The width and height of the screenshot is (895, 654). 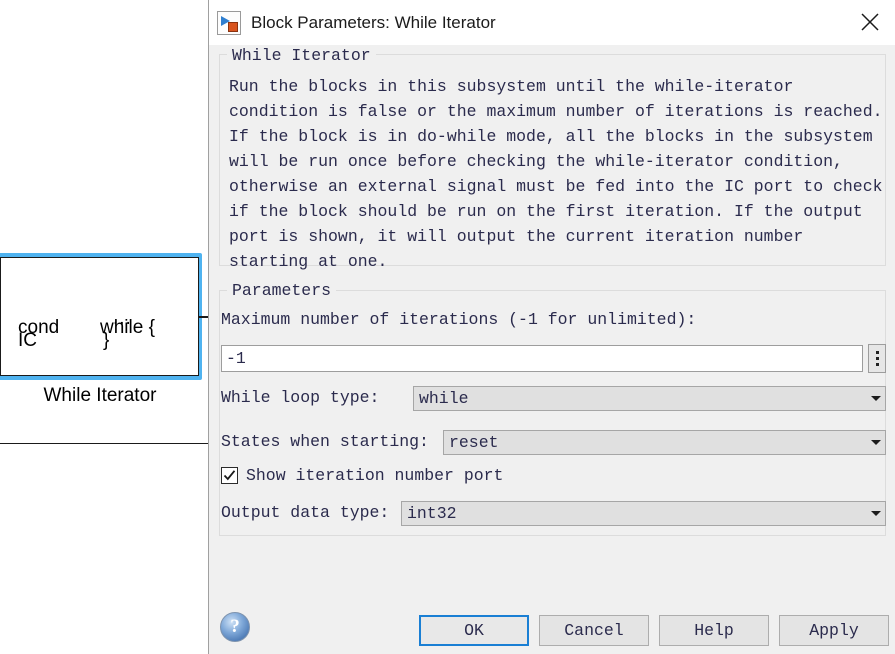 What do you see at coordinates (301, 55) in the screenshot?
I see `description-groupbox-legend: While Iterator` at bounding box center [301, 55].